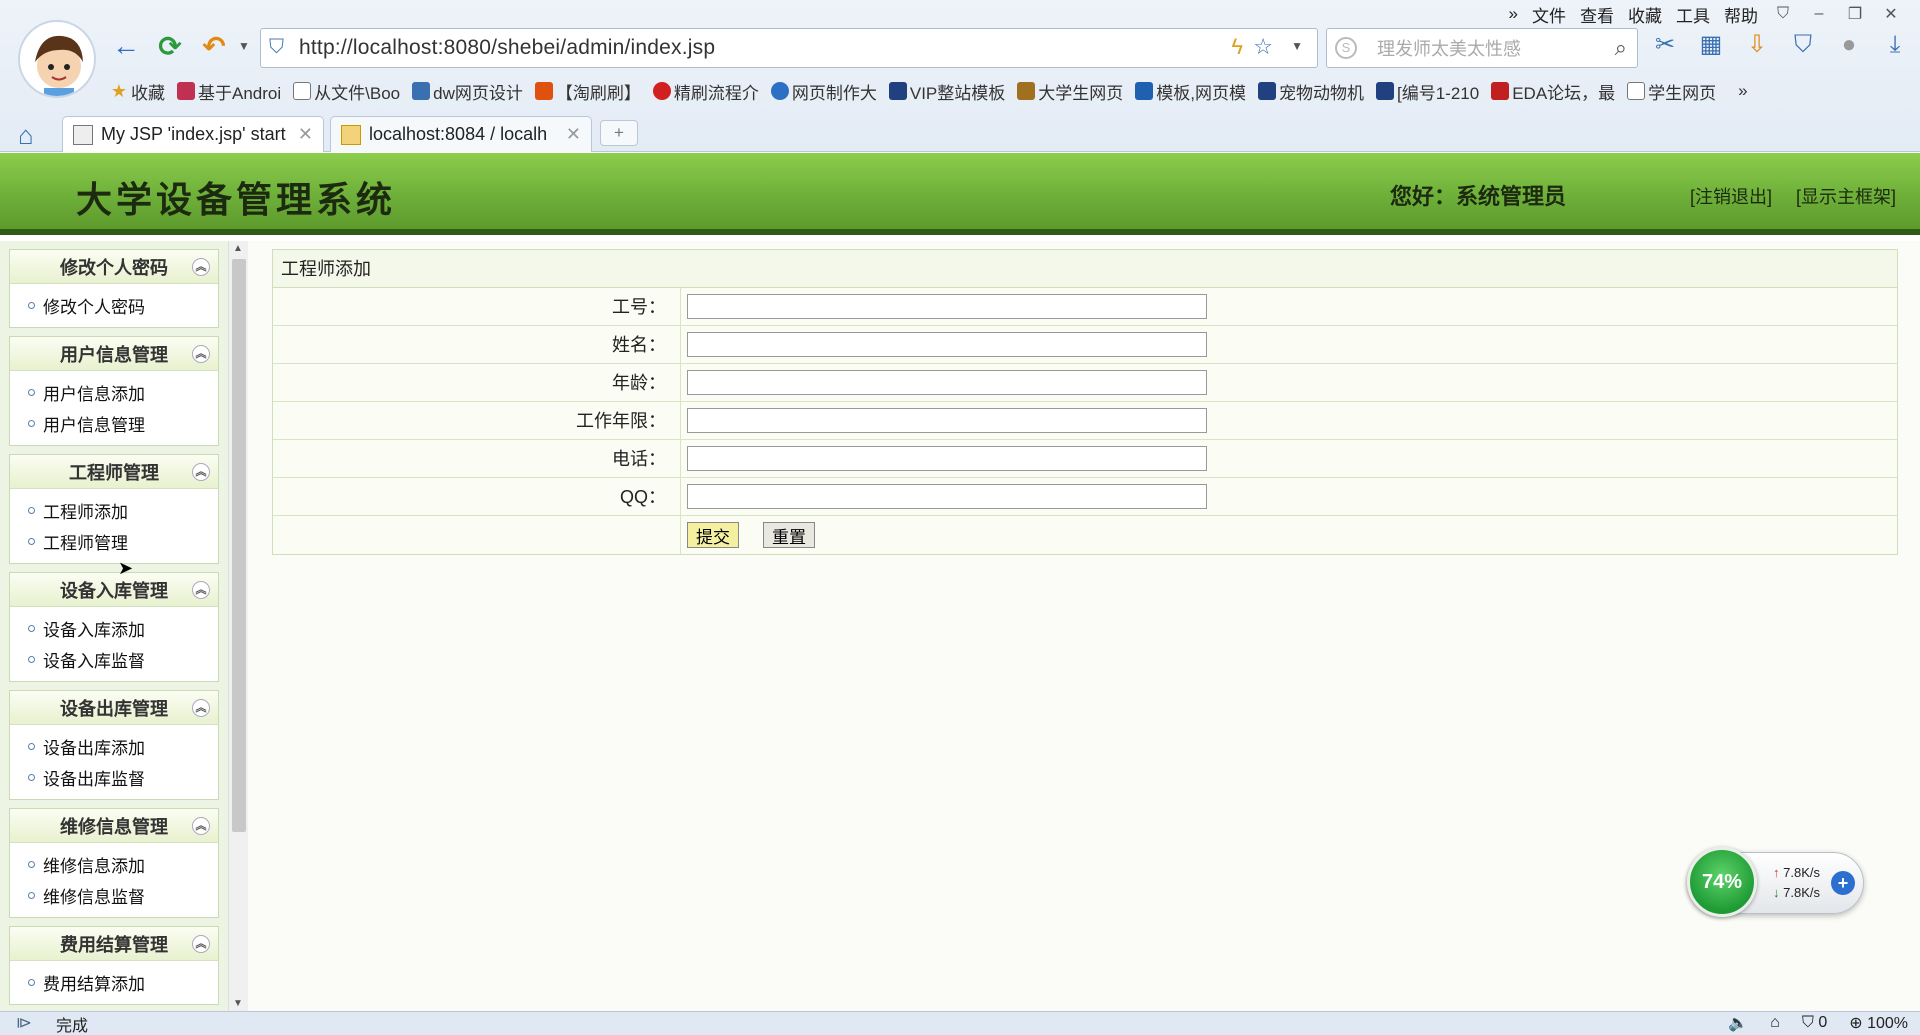 Image resolution: width=1920 pixels, height=1035 pixels. Describe the element at coordinates (1263, 47) in the screenshot. I see `star-bookmark-icon: ☆` at that location.